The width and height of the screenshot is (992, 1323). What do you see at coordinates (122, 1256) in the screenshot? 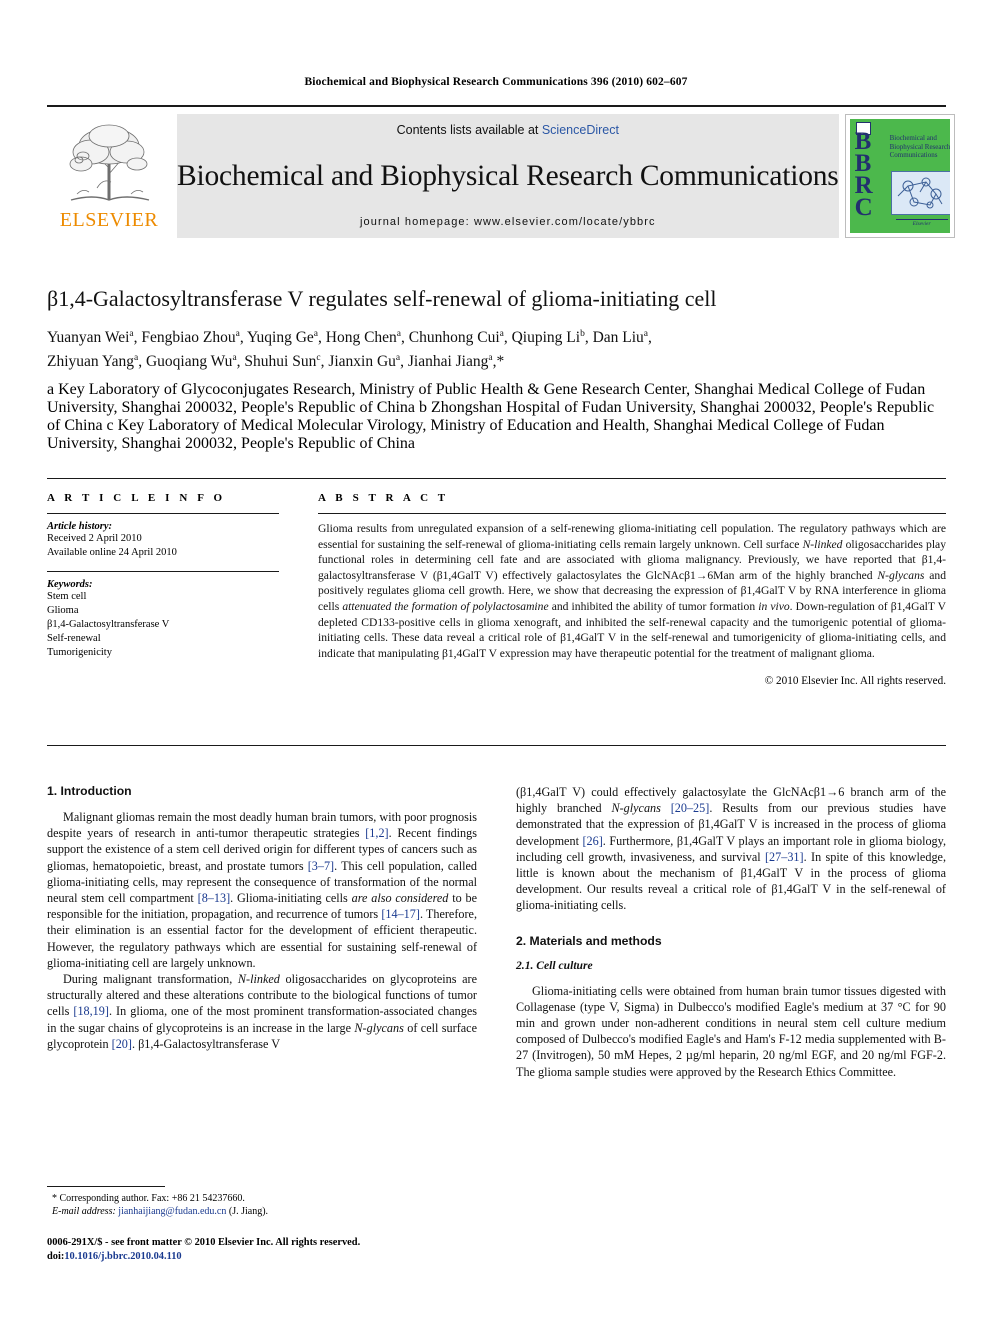
I see `doi-link: 10.1016/j.bbrc.2010.04.110` at bounding box center [122, 1256].